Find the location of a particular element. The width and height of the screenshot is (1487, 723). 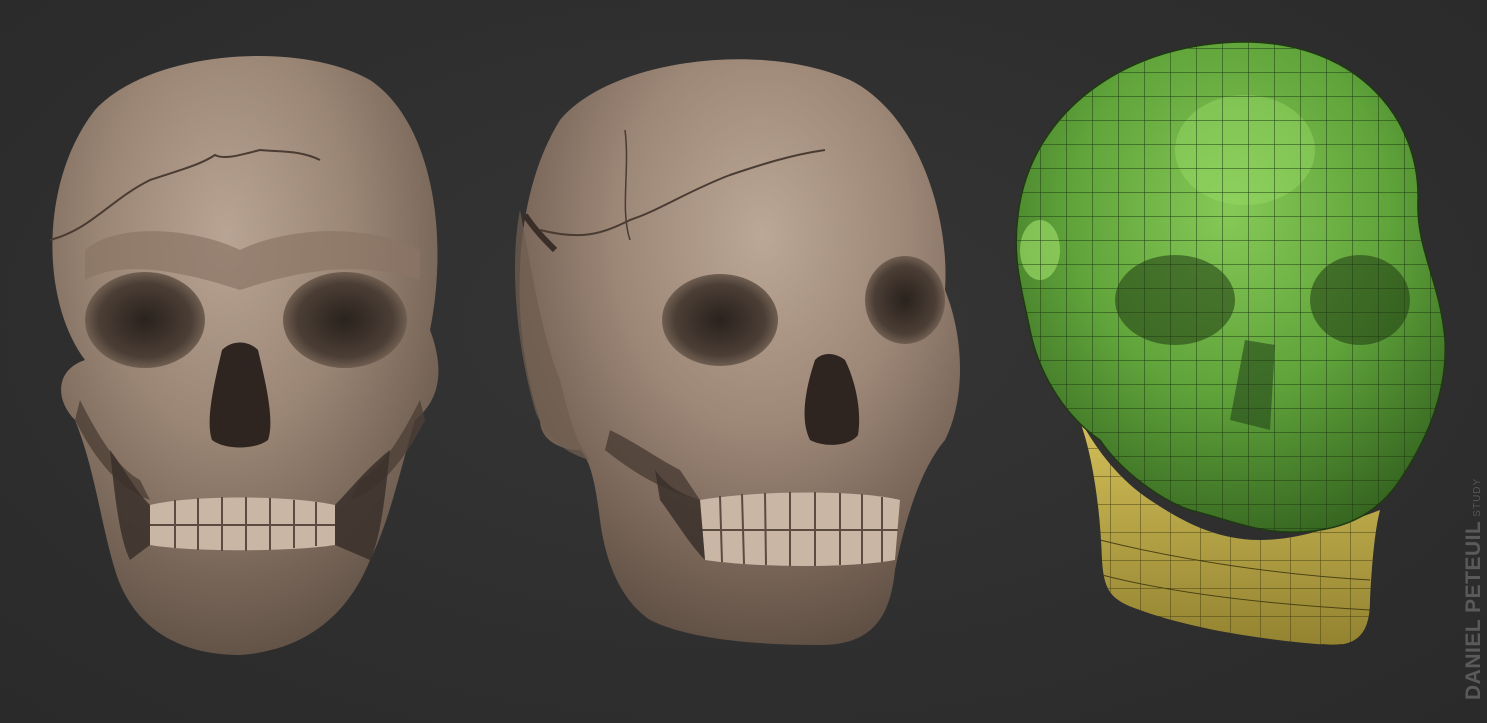

watermark-suffix: STUDY is located at coordinates (1477, 497).